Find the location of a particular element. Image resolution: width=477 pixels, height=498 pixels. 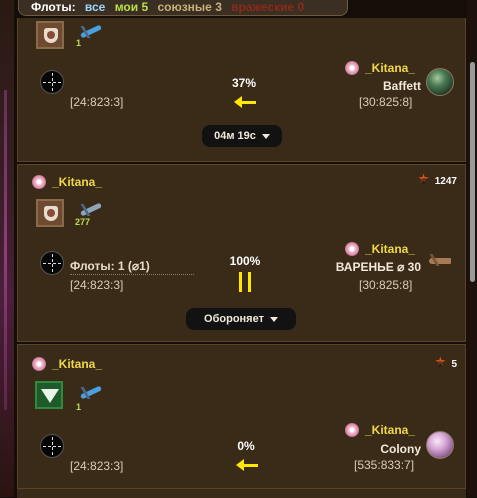

progress-percent: 100% is located at coordinates (245, 261).